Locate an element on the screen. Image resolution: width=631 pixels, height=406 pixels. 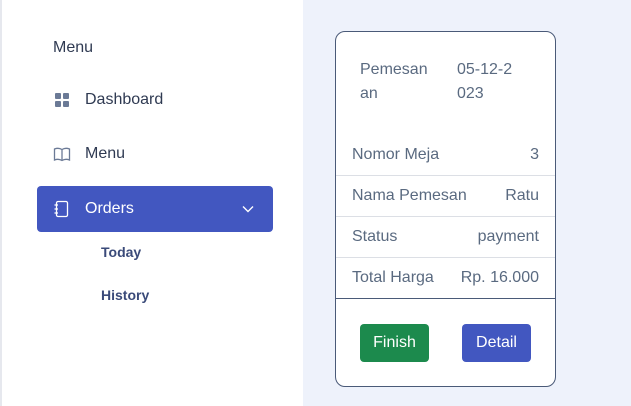
sidebar-item-label: Menu is located at coordinates (105, 153).